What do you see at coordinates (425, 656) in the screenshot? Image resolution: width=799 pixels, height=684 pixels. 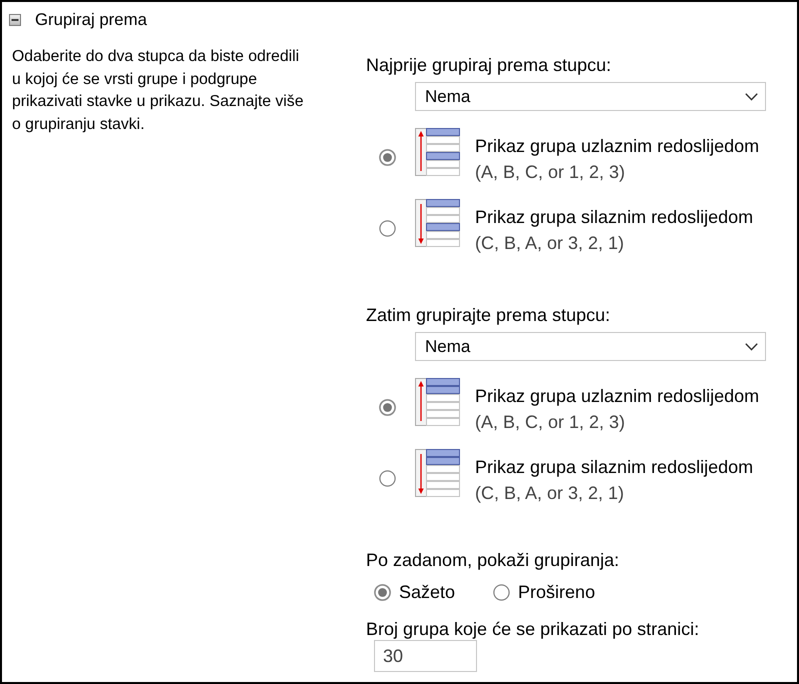 I see `input-field: 30` at bounding box center [425, 656].